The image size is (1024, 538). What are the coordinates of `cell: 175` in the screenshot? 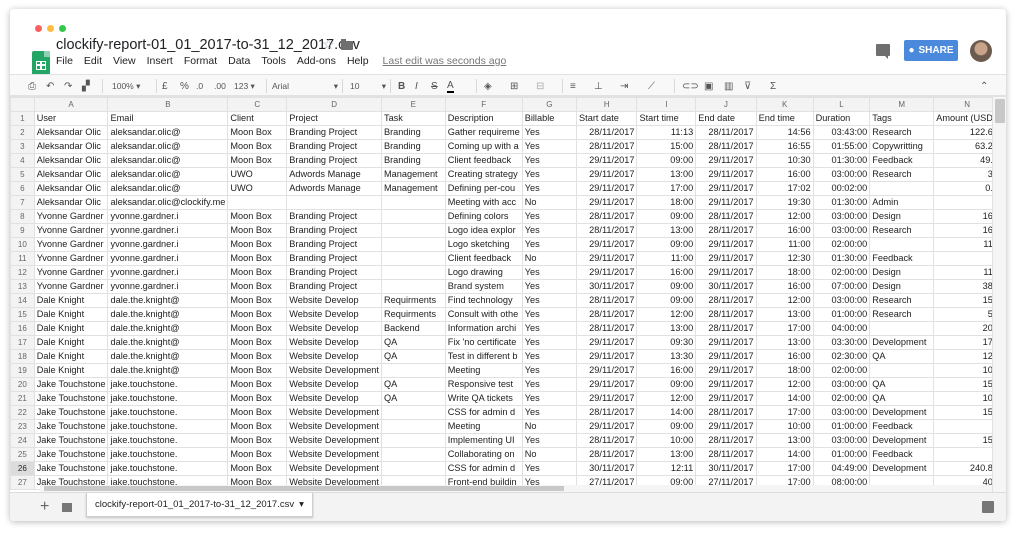 It's located at (967, 342).